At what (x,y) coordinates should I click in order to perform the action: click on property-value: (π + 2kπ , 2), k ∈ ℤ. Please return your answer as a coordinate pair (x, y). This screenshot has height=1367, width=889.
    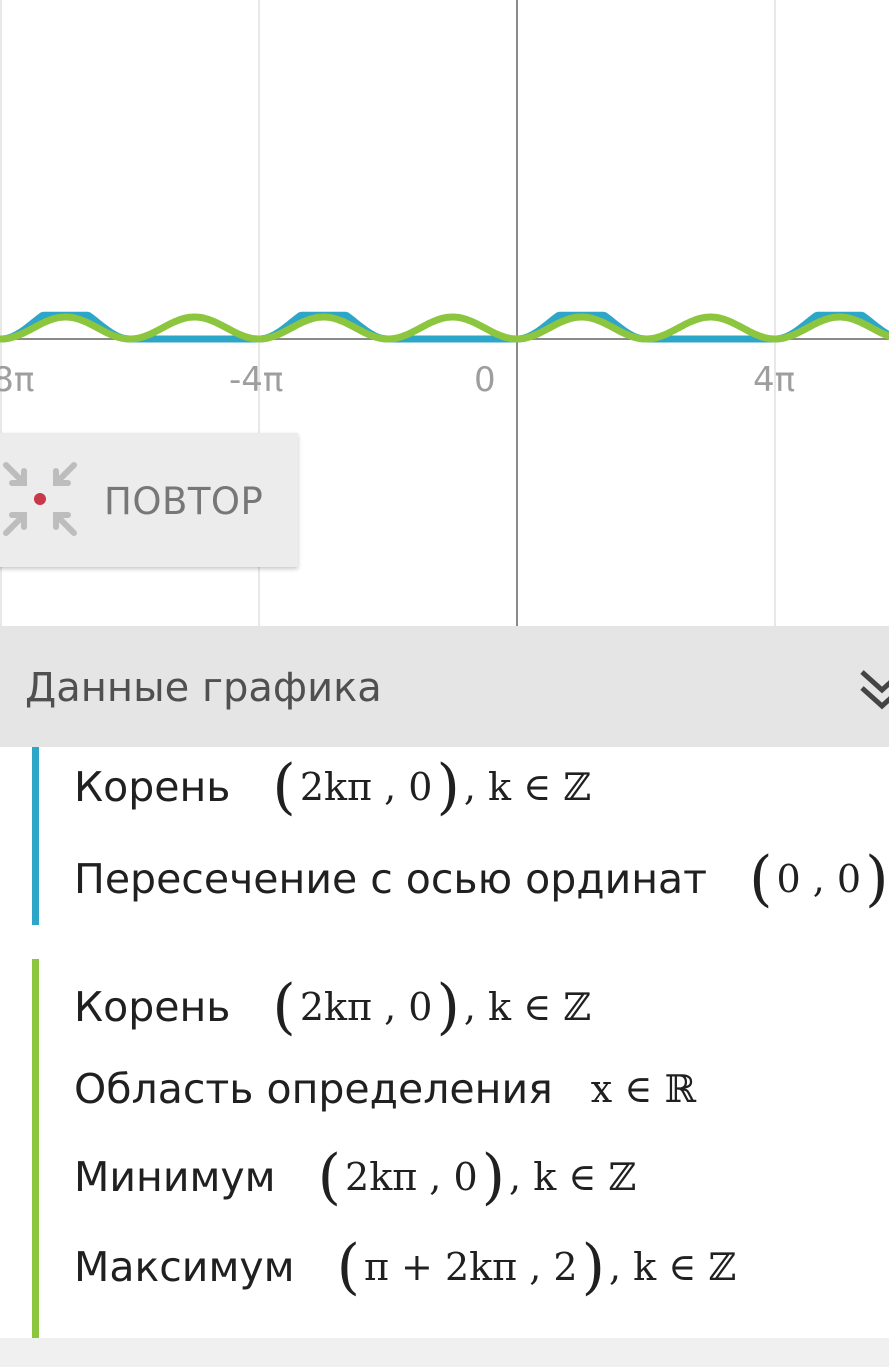
    Looking at the image, I should click on (536, 1267).